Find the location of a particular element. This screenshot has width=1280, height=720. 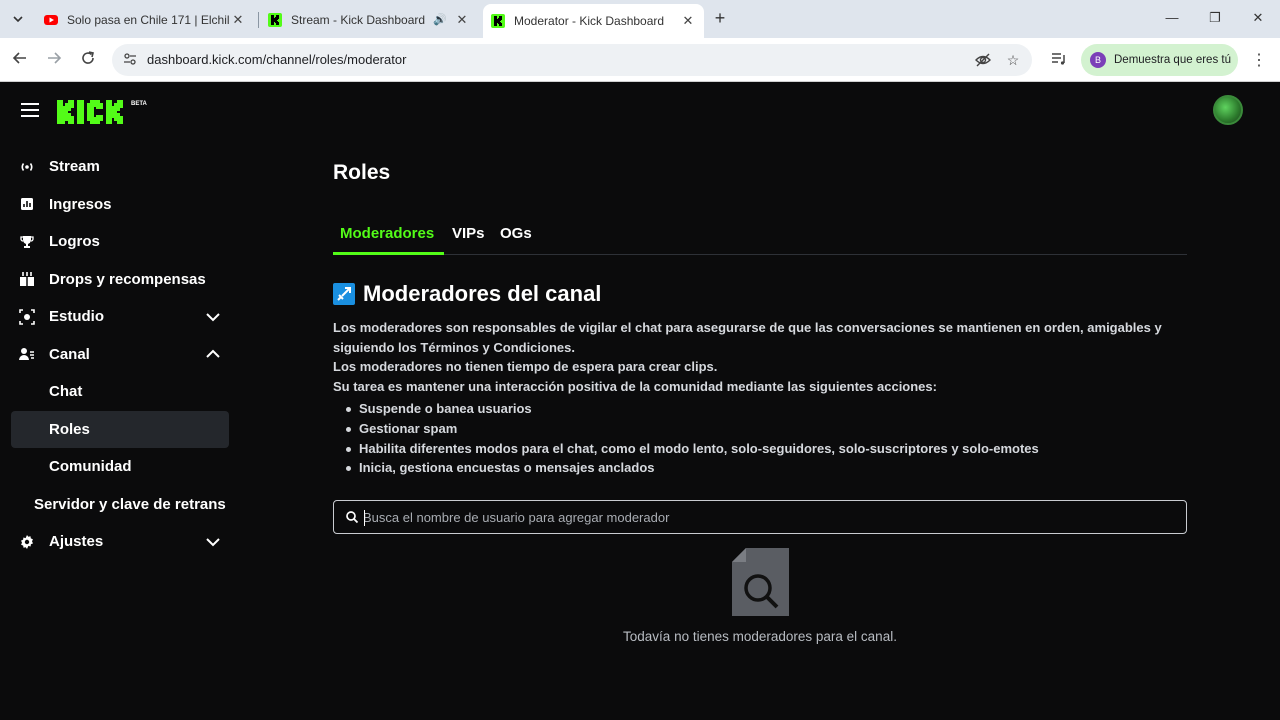

sidebar-item-chat: Chat is located at coordinates (120, 392).